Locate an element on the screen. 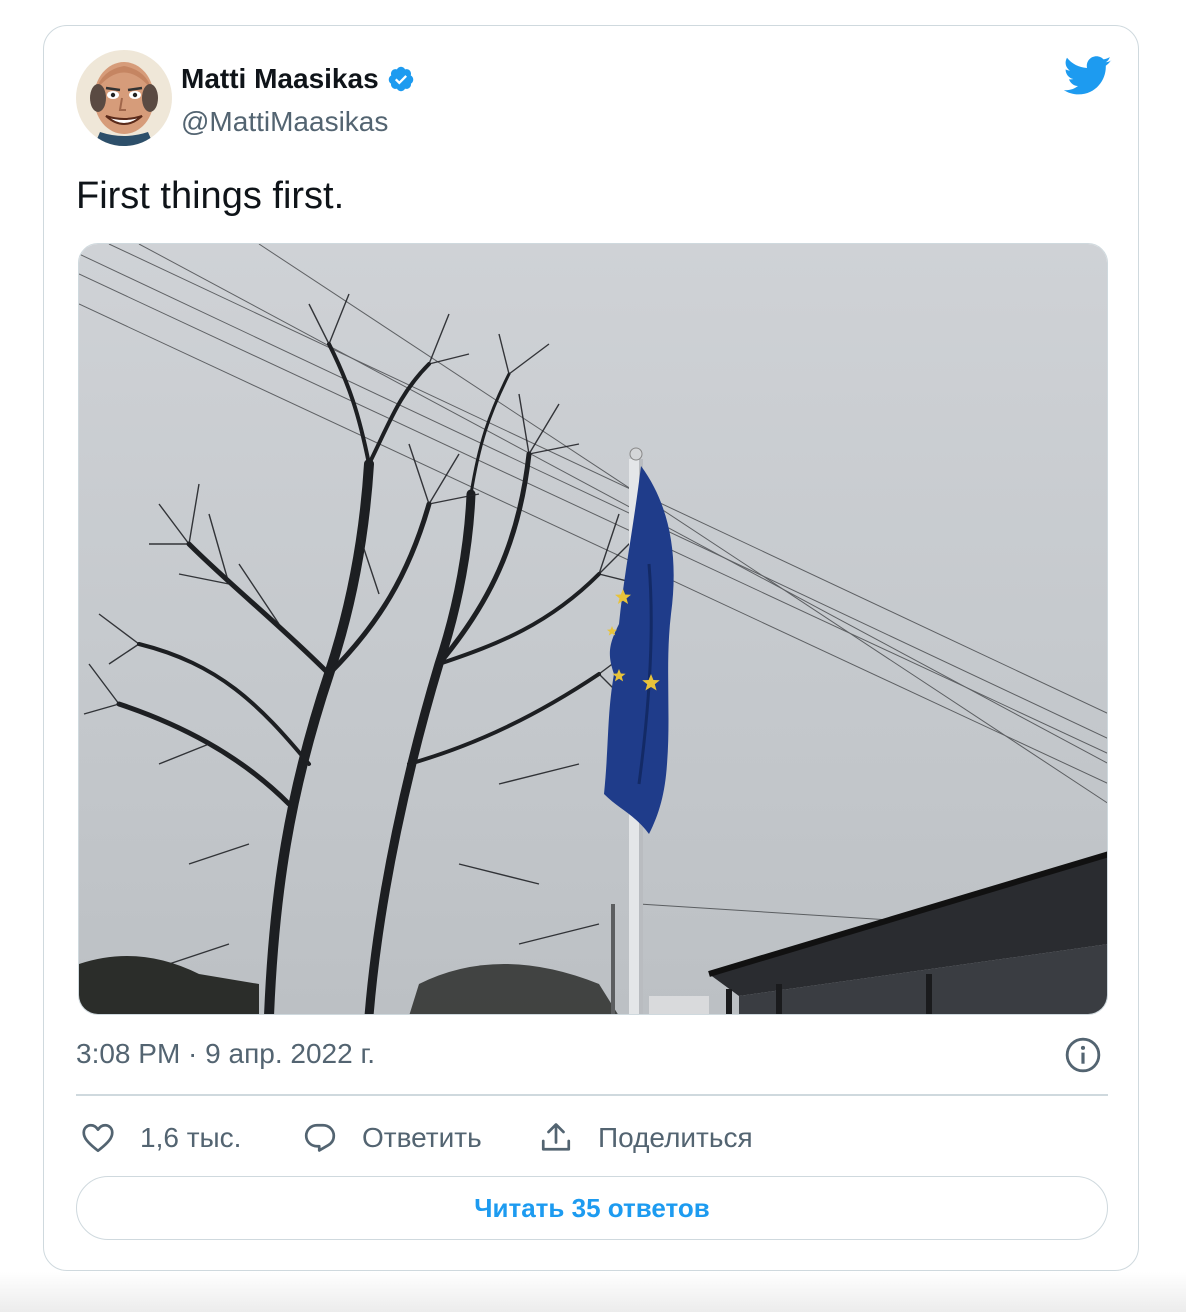 The width and height of the screenshot is (1186, 1312). twitter-bird-icon is located at coordinates (1088, 76).